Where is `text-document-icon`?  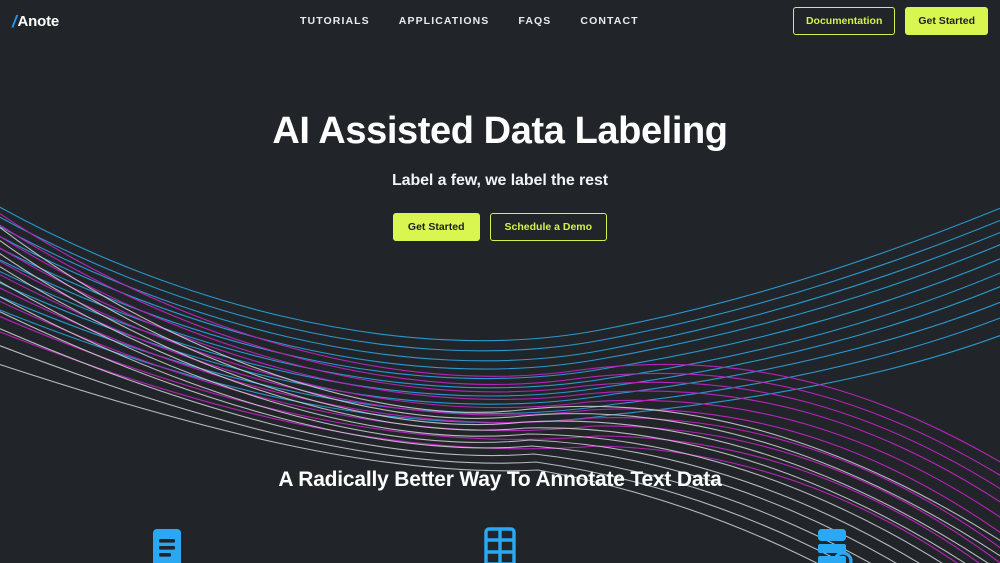 text-document-icon is located at coordinates (167, 544).